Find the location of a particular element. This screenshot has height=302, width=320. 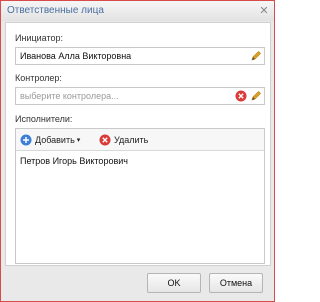

close-icon: ✕ is located at coordinates (264, 11).